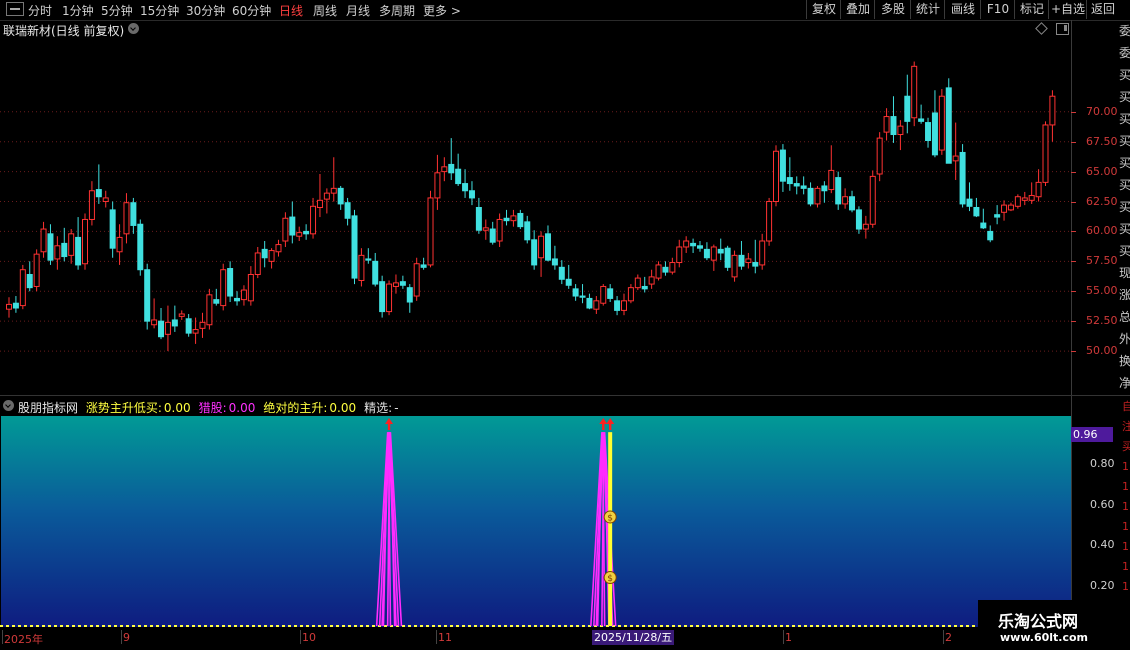  I want to click on date-label: 2025年, so click(23, 639).